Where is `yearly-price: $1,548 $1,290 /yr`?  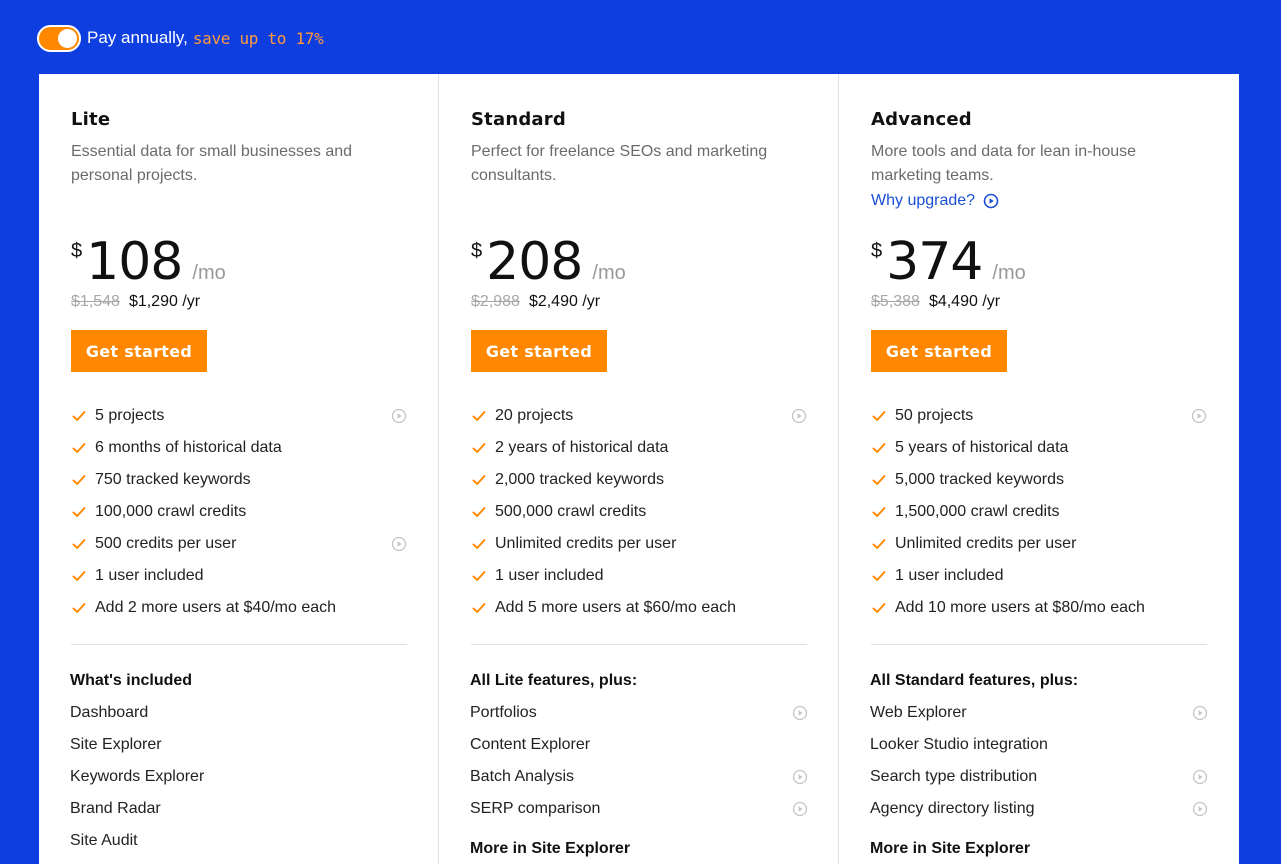
yearly-price: $1,548 $1,290 /yr is located at coordinates (135, 302).